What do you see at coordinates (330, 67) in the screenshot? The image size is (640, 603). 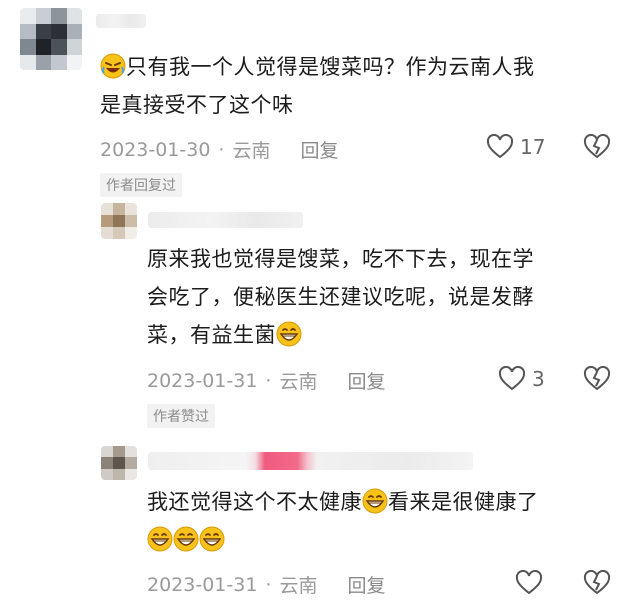 I see `comment-text-line: 只有我一个人觉得是馊菜吗？作为云南人我` at bounding box center [330, 67].